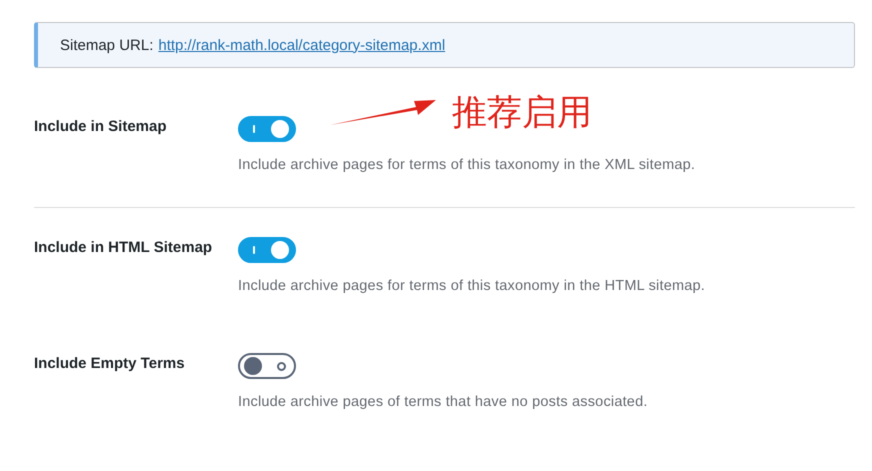  Describe the element at coordinates (101, 127) in the screenshot. I see `setting-label: Include in Sitemap` at that location.